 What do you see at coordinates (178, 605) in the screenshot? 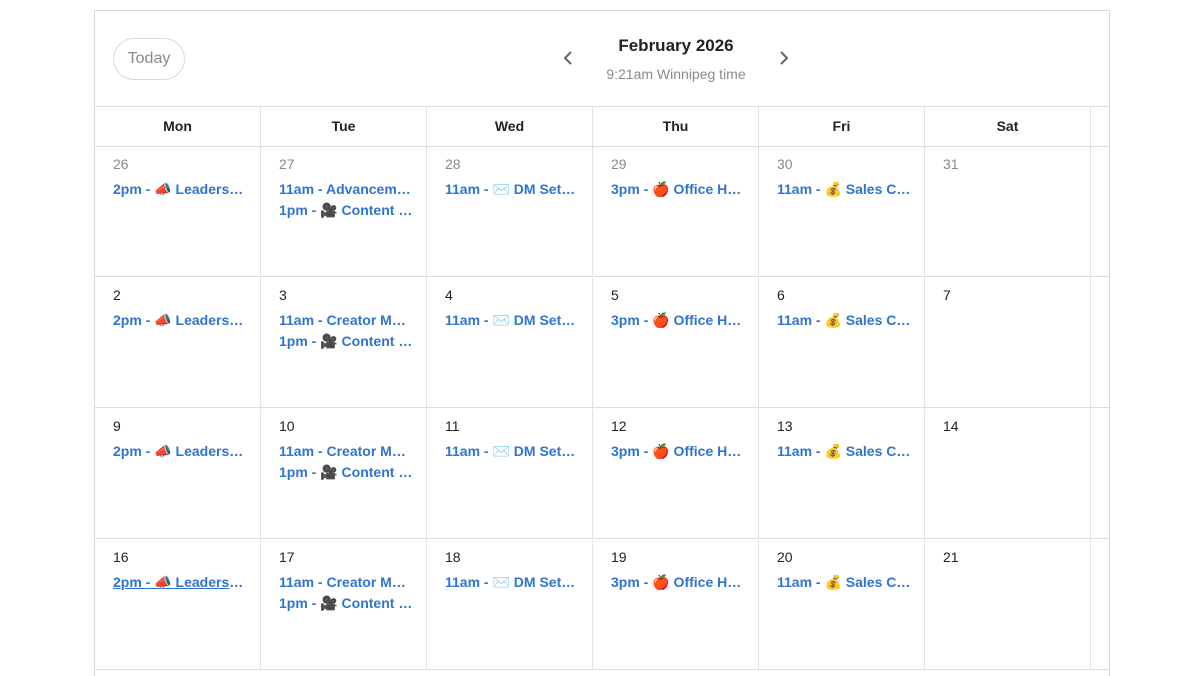
I see `day-cell: 16 2pm - 📣 Leadership` at bounding box center [178, 605].